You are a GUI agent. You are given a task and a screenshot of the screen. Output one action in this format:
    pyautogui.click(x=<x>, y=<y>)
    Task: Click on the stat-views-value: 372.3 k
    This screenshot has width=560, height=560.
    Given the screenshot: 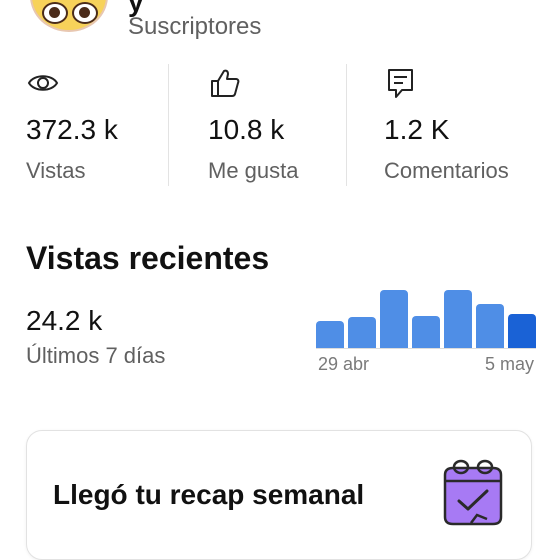 What is the action you would take?
    pyautogui.click(x=72, y=129)
    